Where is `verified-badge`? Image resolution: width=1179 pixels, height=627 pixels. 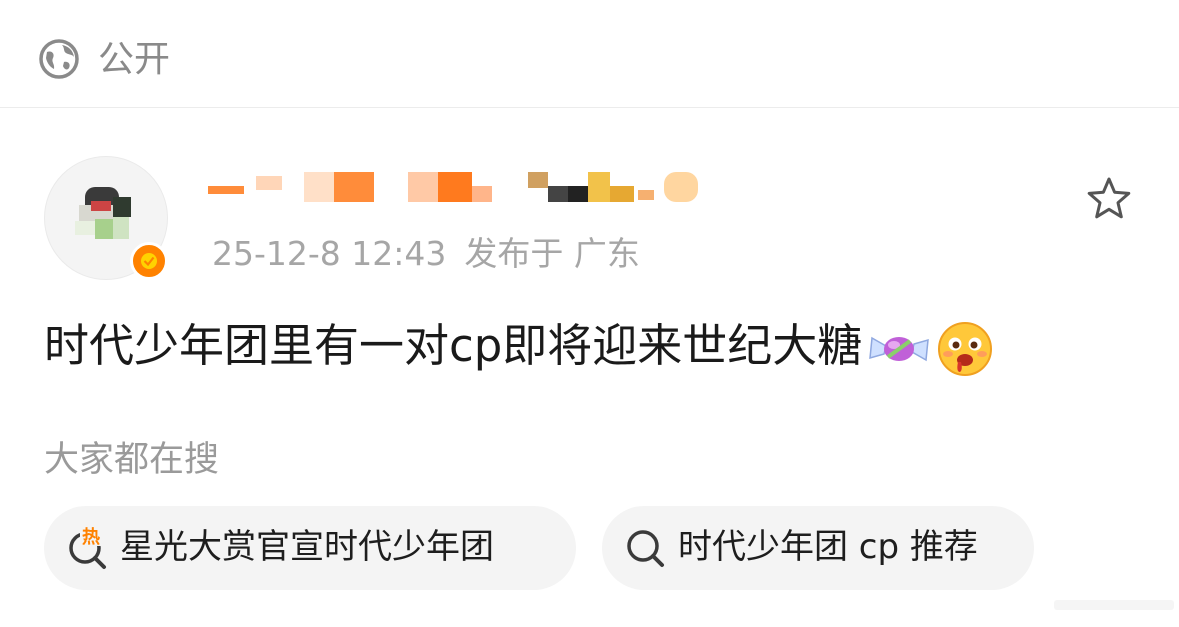
verified-badge is located at coordinates (149, 261).